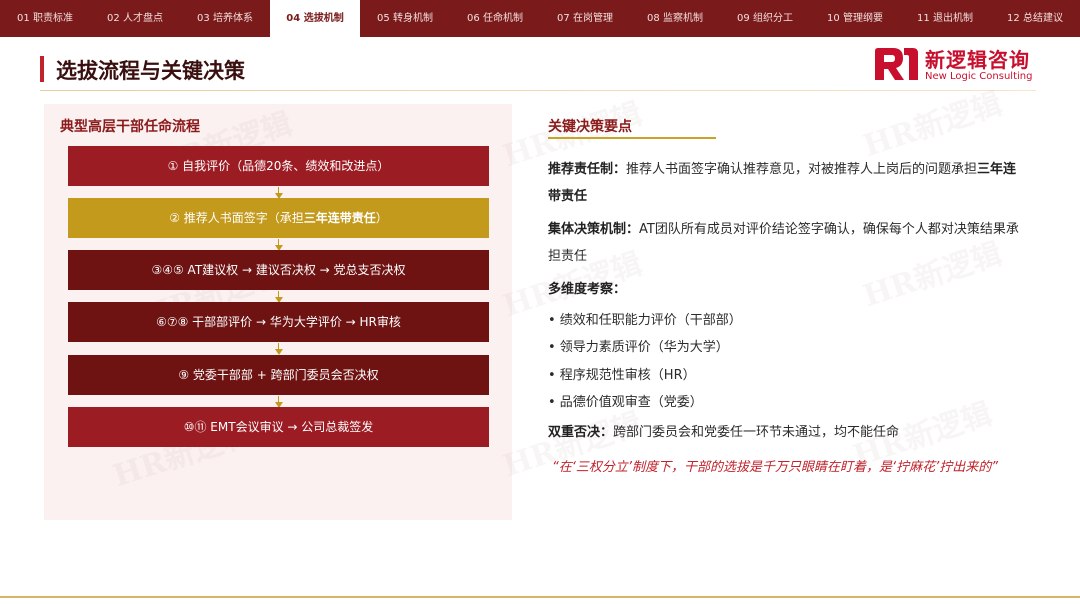  I want to click on flow-step-3: ③④⑤ AT建议权 → 建议否决权 → 党总支否决权, so click(278, 270).